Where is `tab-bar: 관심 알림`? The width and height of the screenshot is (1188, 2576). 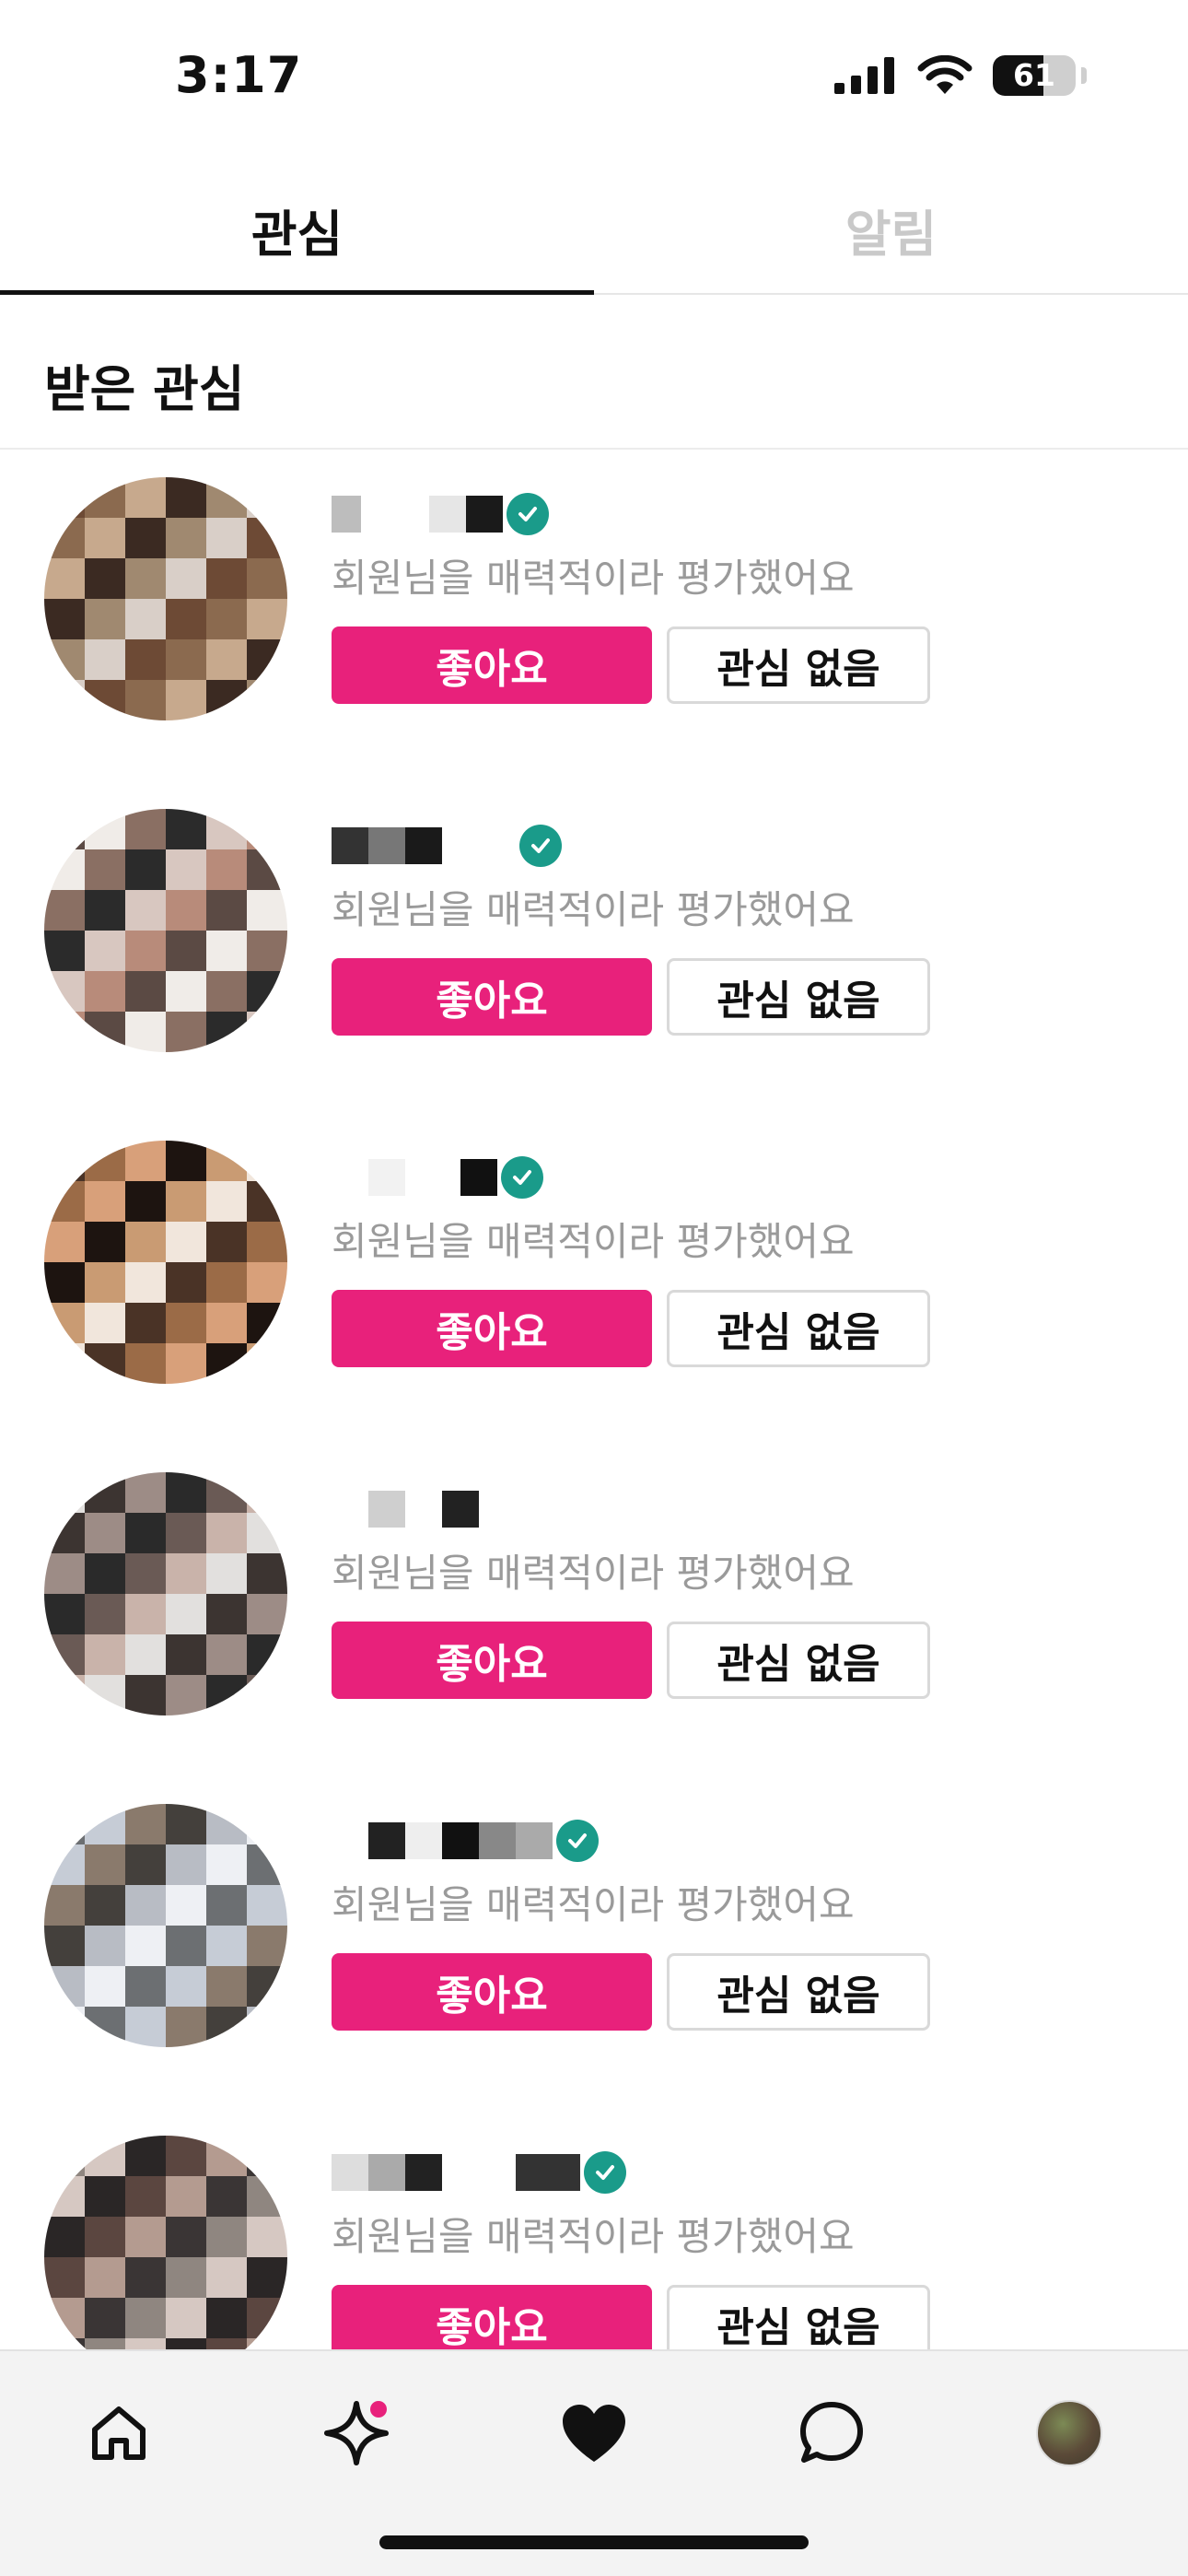
tab-bar: 관심 알림 is located at coordinates (594, 230).